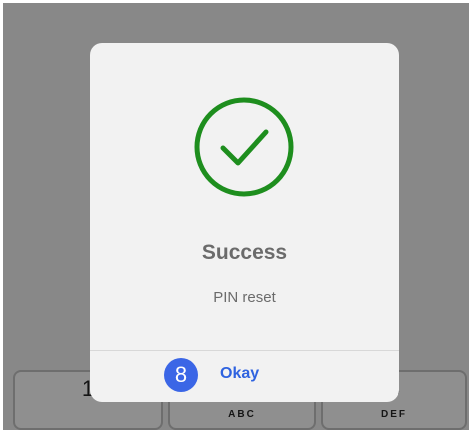  Describe the element at coordinates (244, 297) in the screenshot. I see `dialog-message: PIN reset` at that location.